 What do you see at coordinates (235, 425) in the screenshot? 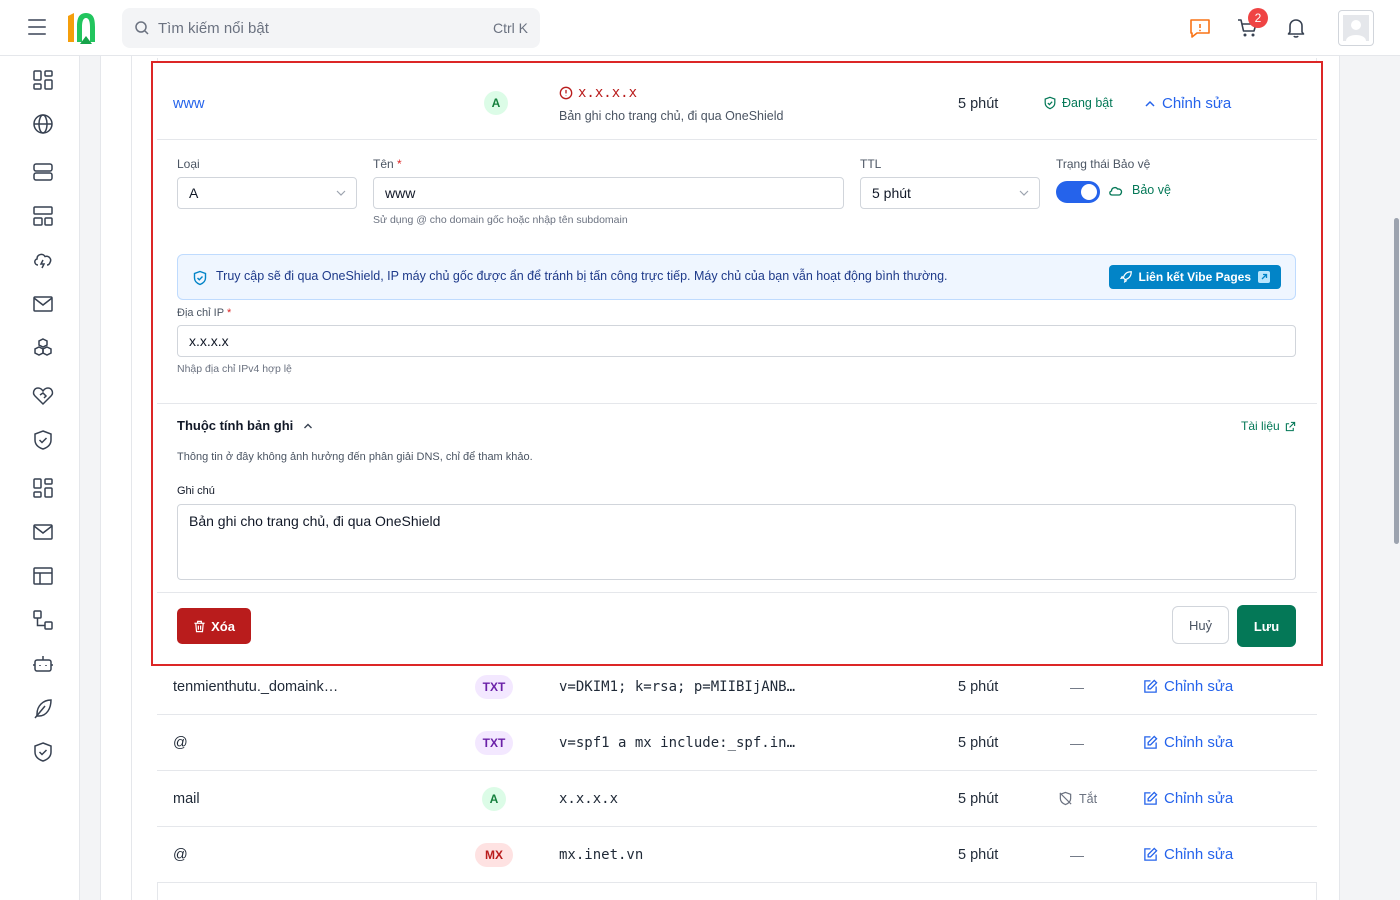
I see `attributes-title: Thuộc tính bản ghi` at bounding box center [235, 425].